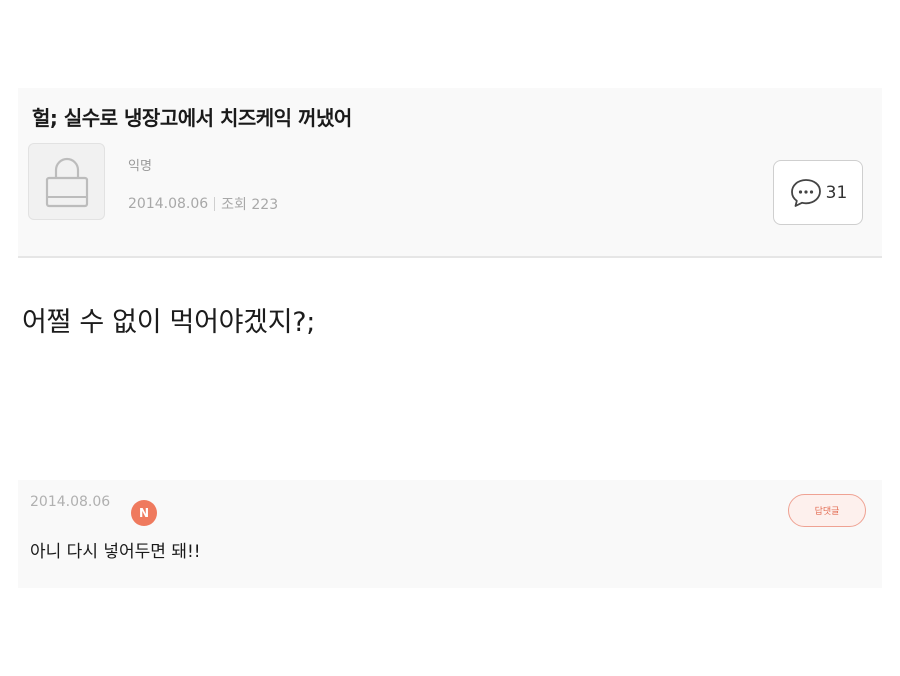 This screenshot has width=900, height=676. I want to click on comment-count-button: 31, so click(818, 192).